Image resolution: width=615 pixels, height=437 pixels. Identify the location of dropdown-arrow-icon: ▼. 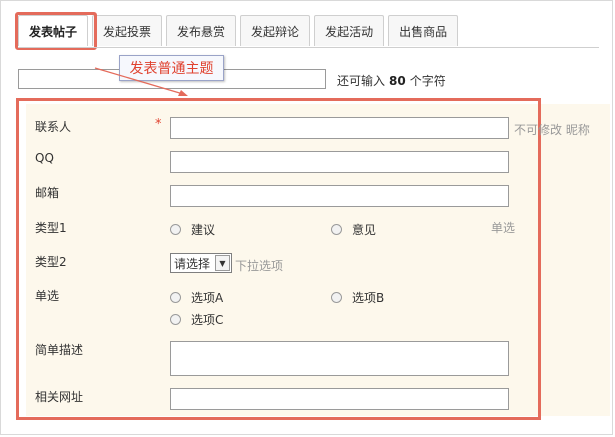
(222, 263).